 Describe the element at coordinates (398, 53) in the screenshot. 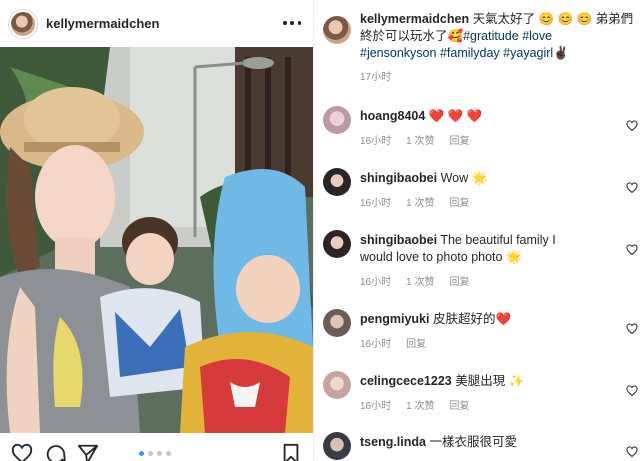

I see `hashtag-link: #jensonkyson` at that location.